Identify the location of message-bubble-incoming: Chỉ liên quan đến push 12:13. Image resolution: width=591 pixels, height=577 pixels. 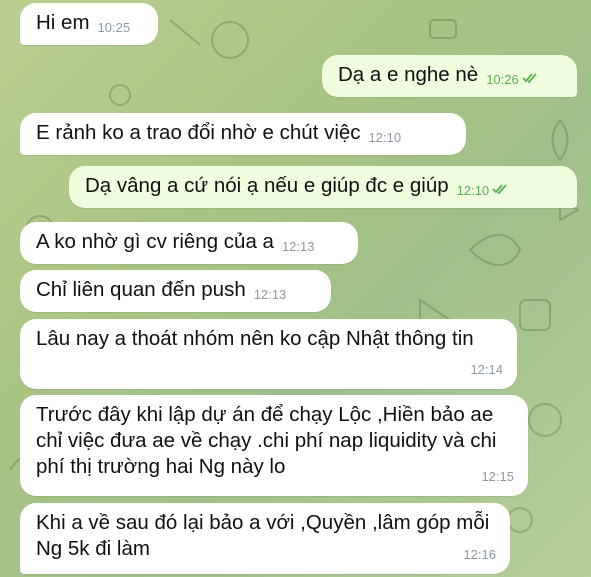
(175, 291).